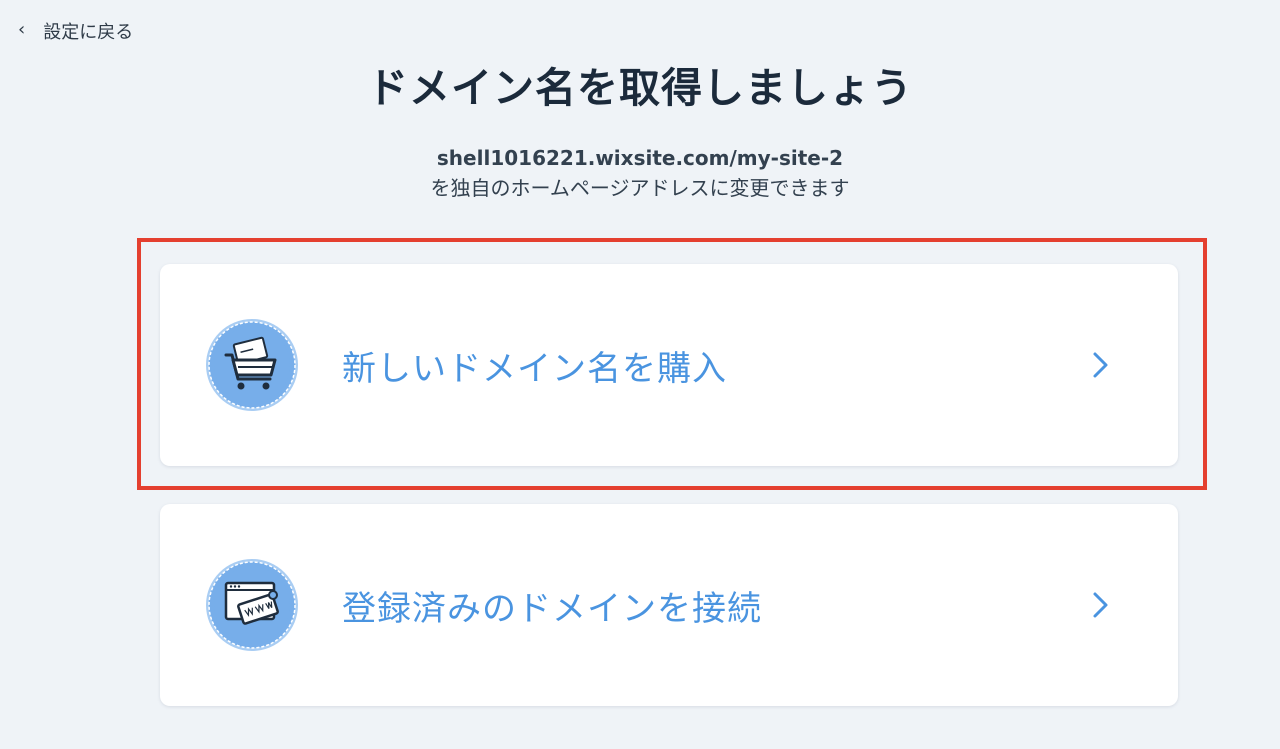  What do you see at coordinates (552, 608) in the screenshot?
I see `connect-existing-domain-label: 登録済みのドメインを接続` at bounding box center [552, 608].